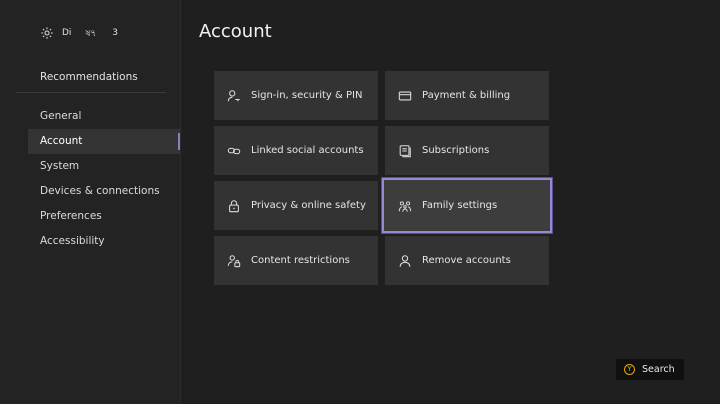 This screenshot has height=404, width=720. Describe the element at coordinates (91, 92) in the screenshot. I see `sidebar-divider` at that location.